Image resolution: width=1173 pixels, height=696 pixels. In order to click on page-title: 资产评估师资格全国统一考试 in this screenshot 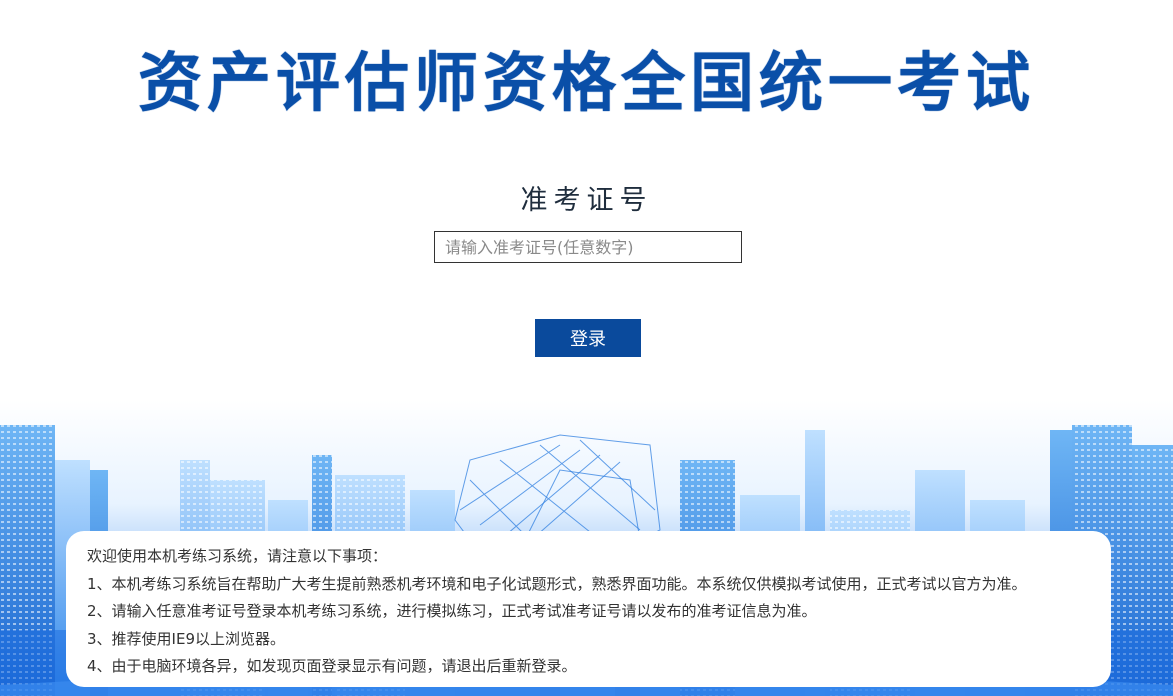, I will do `click(586, 84)`.